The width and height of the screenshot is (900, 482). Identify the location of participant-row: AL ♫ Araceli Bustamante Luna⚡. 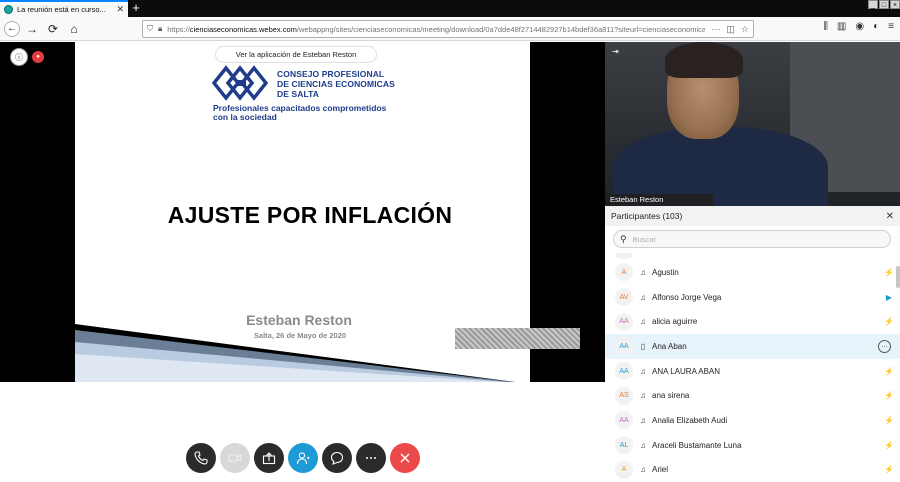
(752, 445).